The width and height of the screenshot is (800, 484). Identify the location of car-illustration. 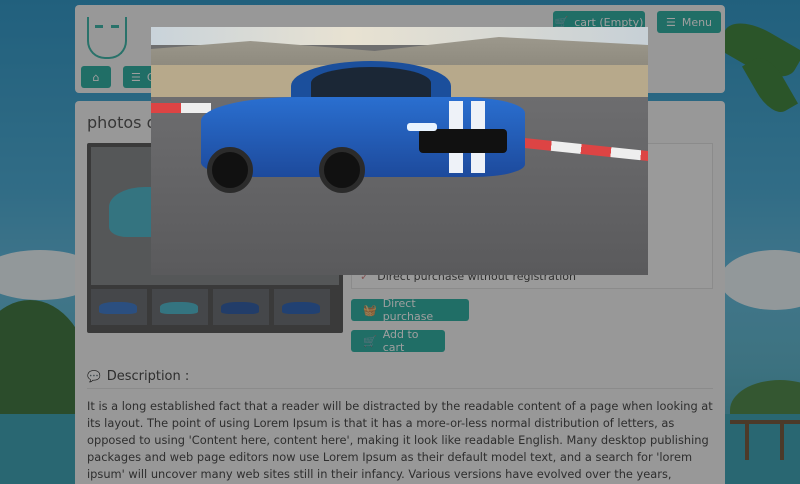
(363, 127).